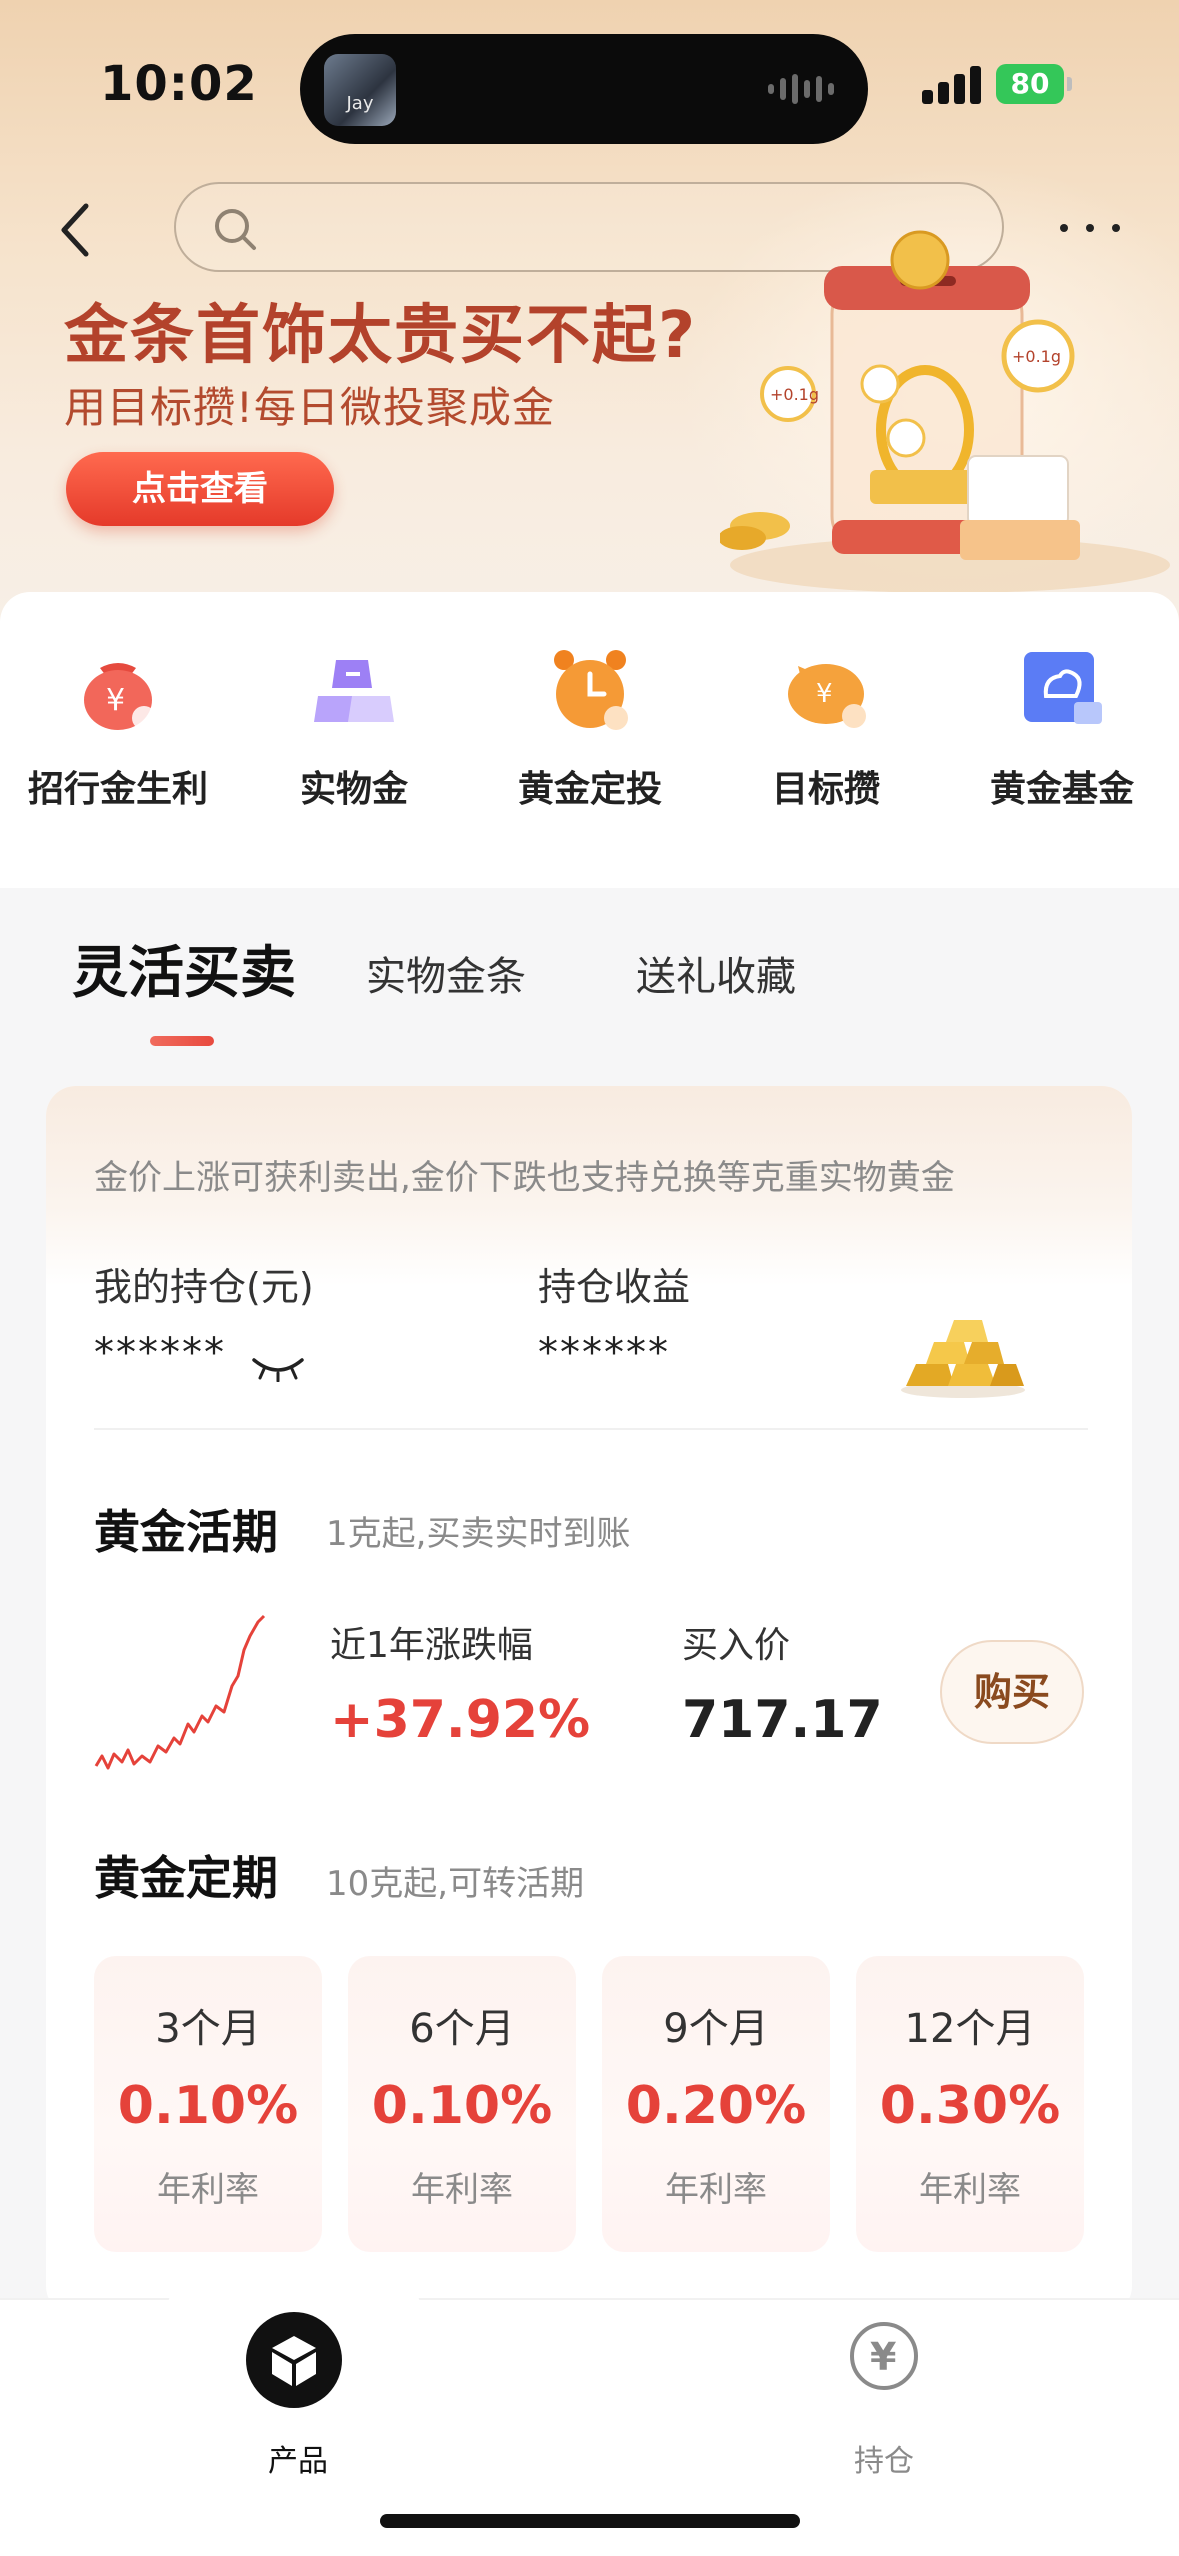 The height and width of the screenshot is (2556, 1179). What do you see at coordinates (200, 489) in the screenshot?
I see `banner-cta-button: 点击查看` at bounding box center [200, 489].